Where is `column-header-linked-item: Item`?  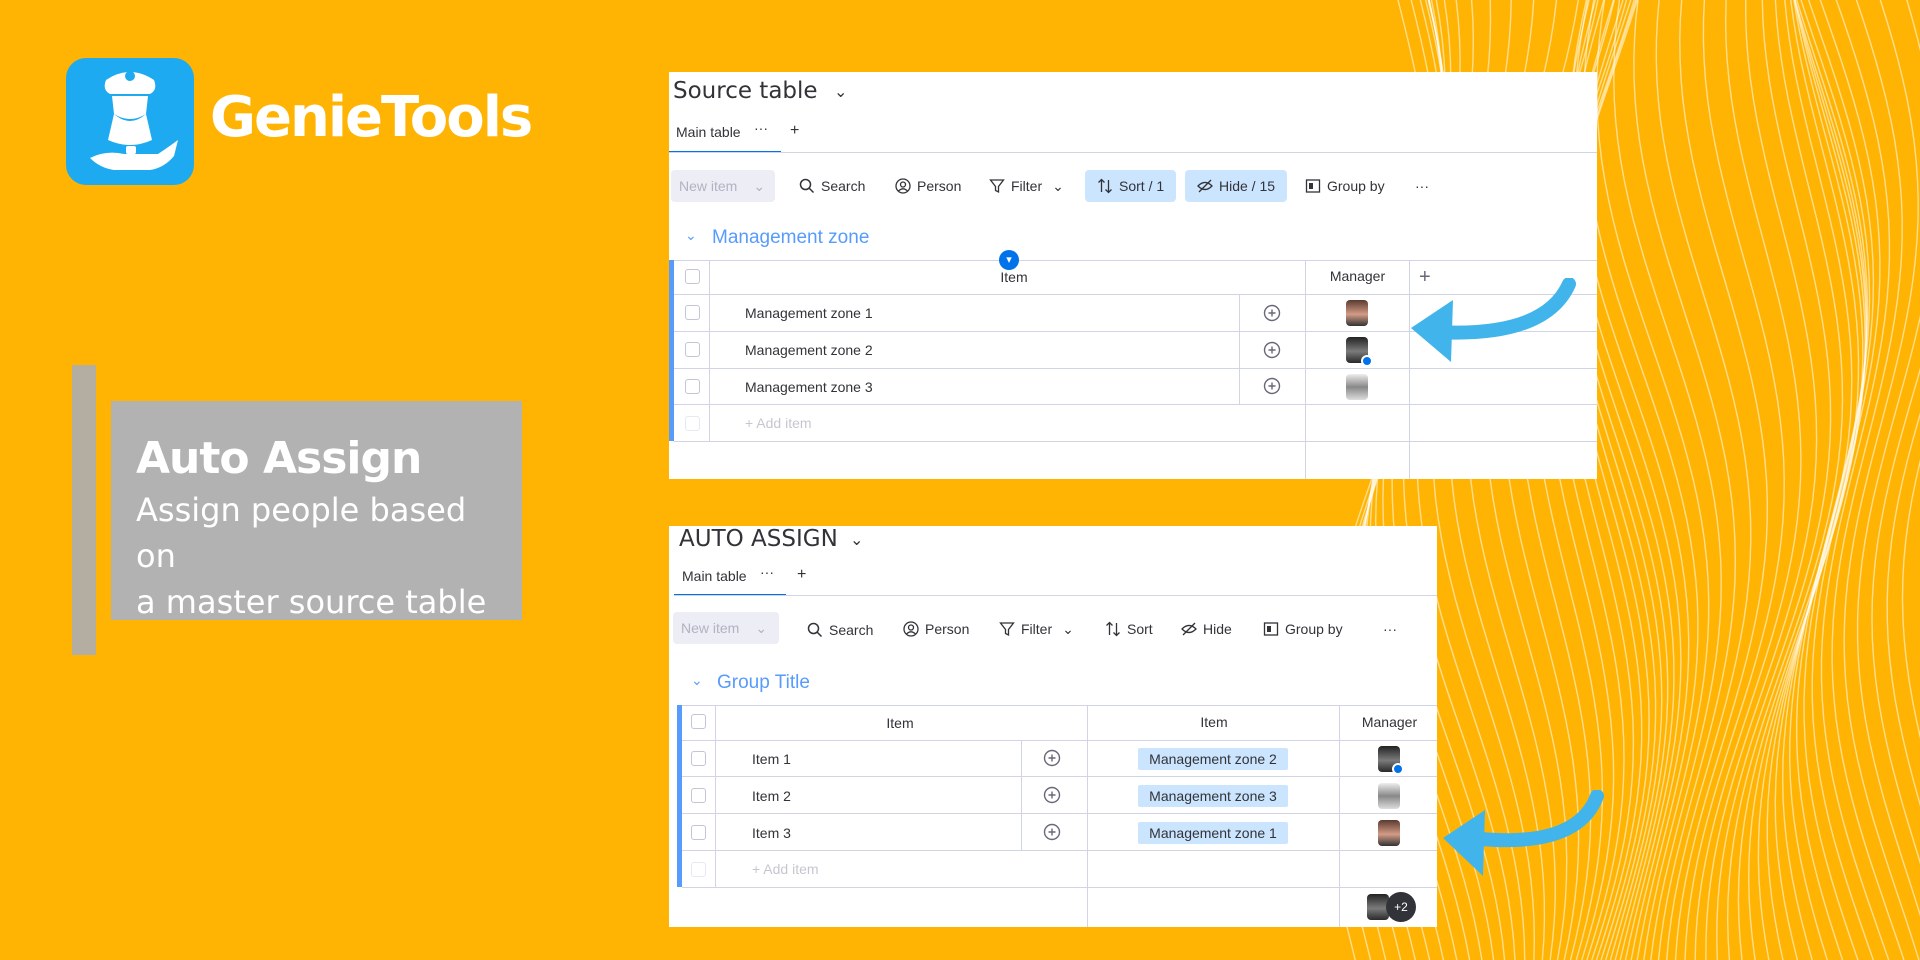
column-header-linked-item: Item is located at coordinates (1214, 722).